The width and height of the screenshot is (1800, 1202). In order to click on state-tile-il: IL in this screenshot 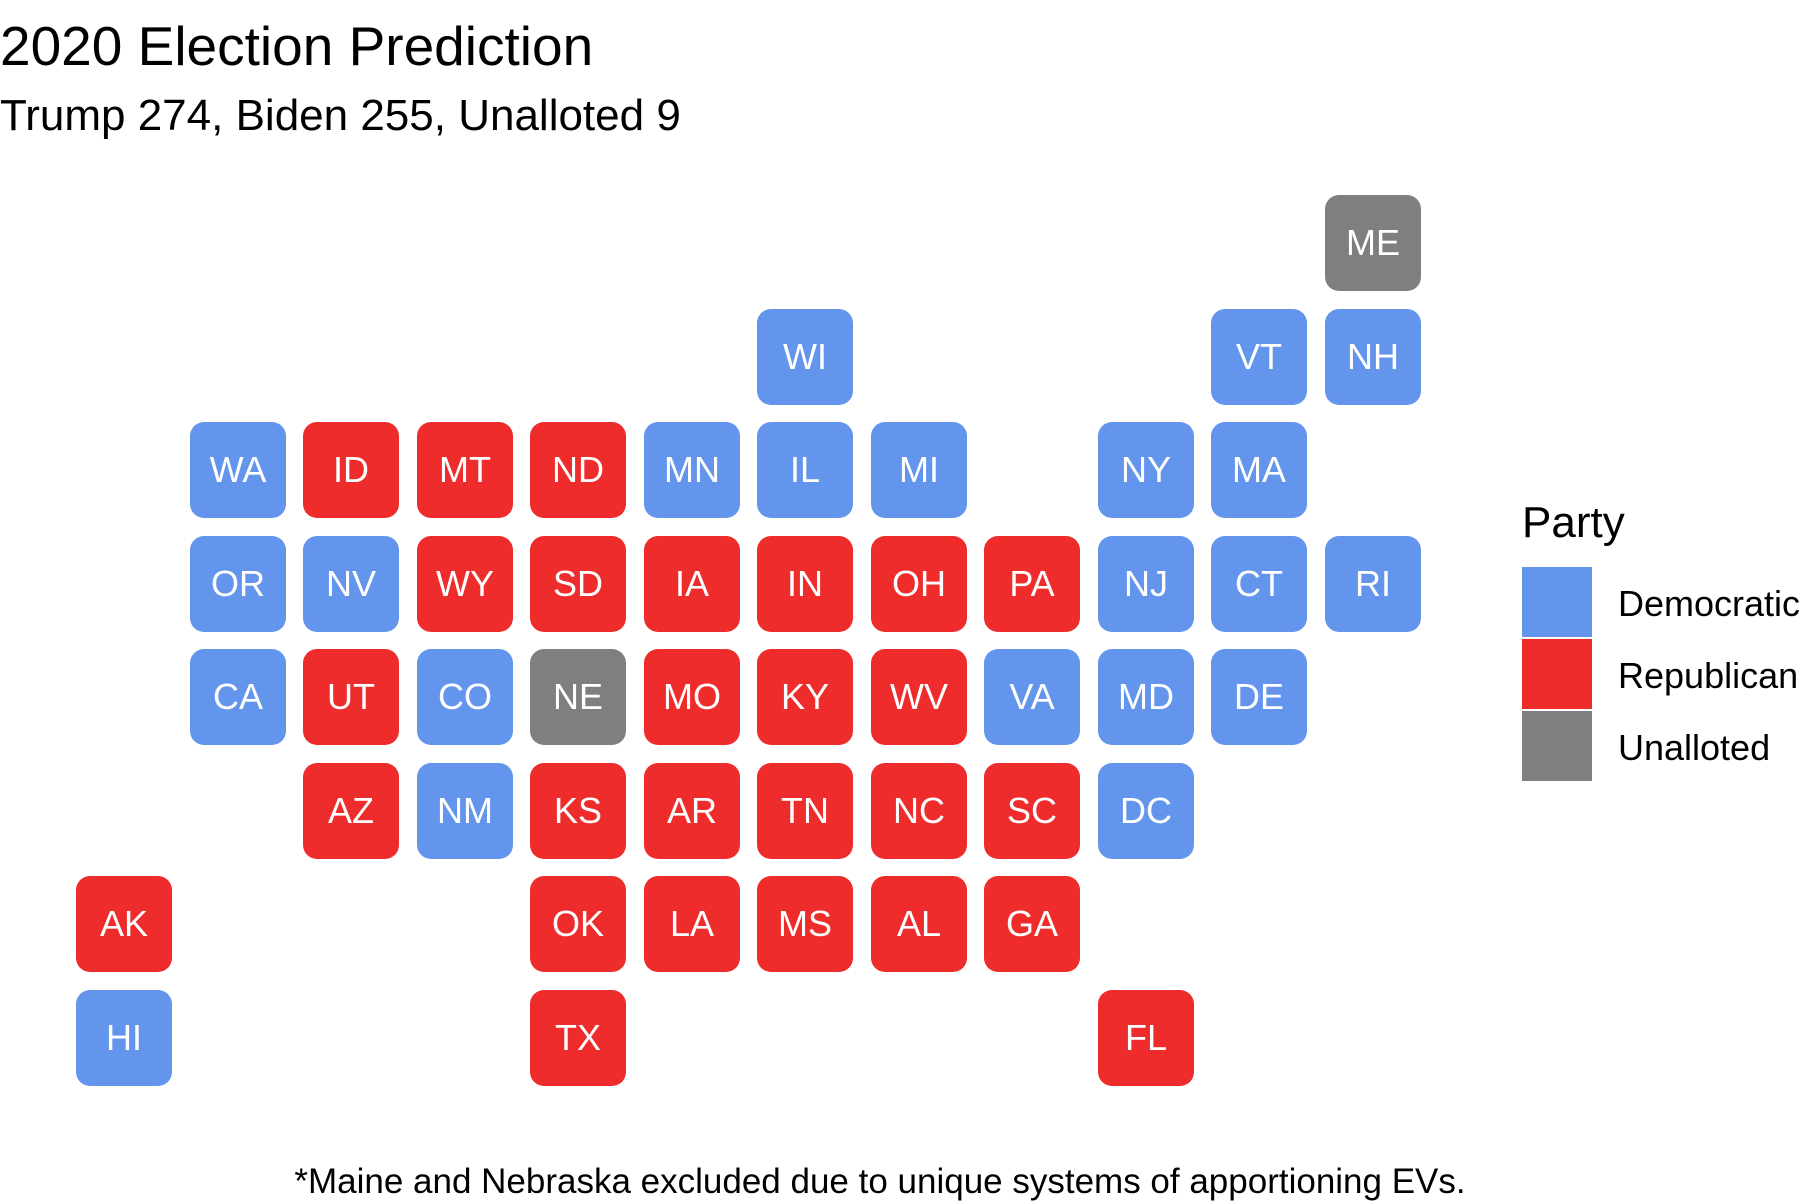, I will do `click(805, 470)`.